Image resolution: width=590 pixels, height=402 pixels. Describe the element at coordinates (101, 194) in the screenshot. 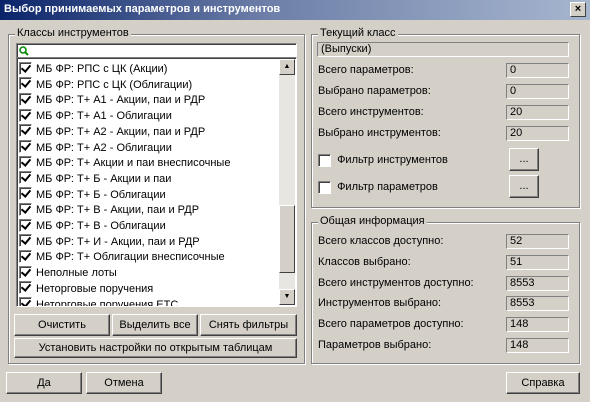

I see `list-item-label: МБ ФР: Т+ Б - Облигации` at that location.